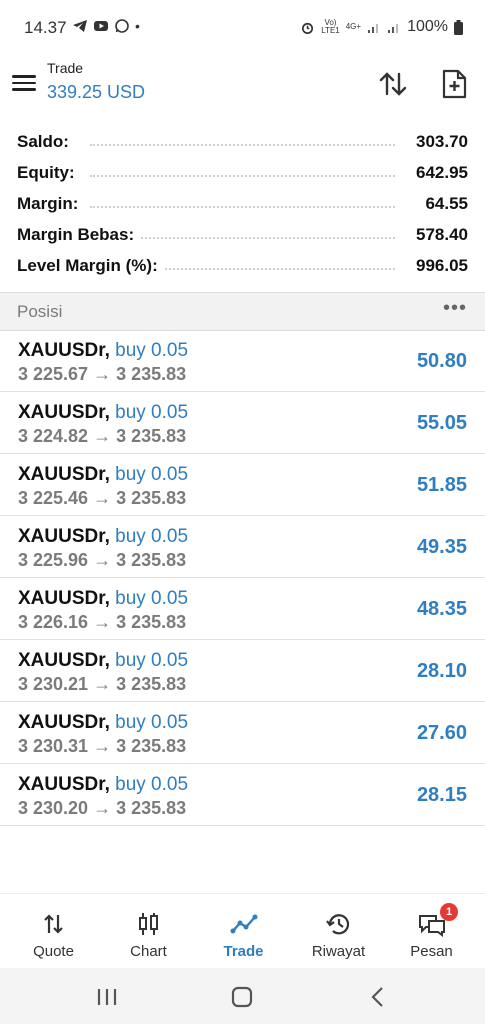  Describe the element at coordinates (242, 141) in the screenshot. I see `account-row-saldo: Saldo: 303.70` at that location.